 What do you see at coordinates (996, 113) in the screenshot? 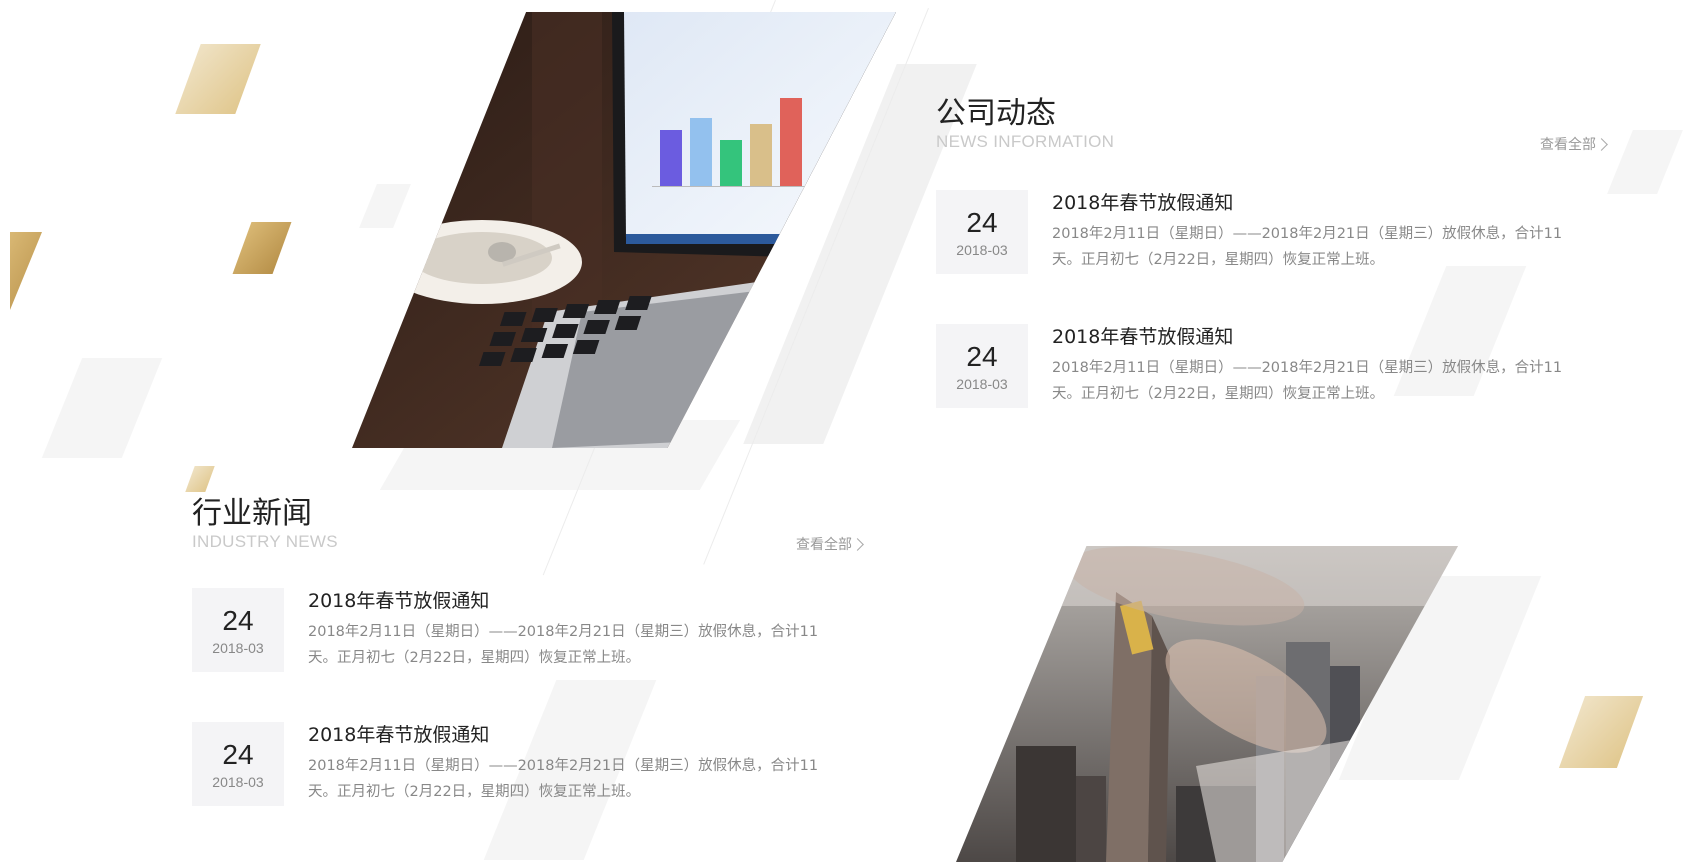
I see `company-news-title: 公司动态` at bounding box center [996, 113].